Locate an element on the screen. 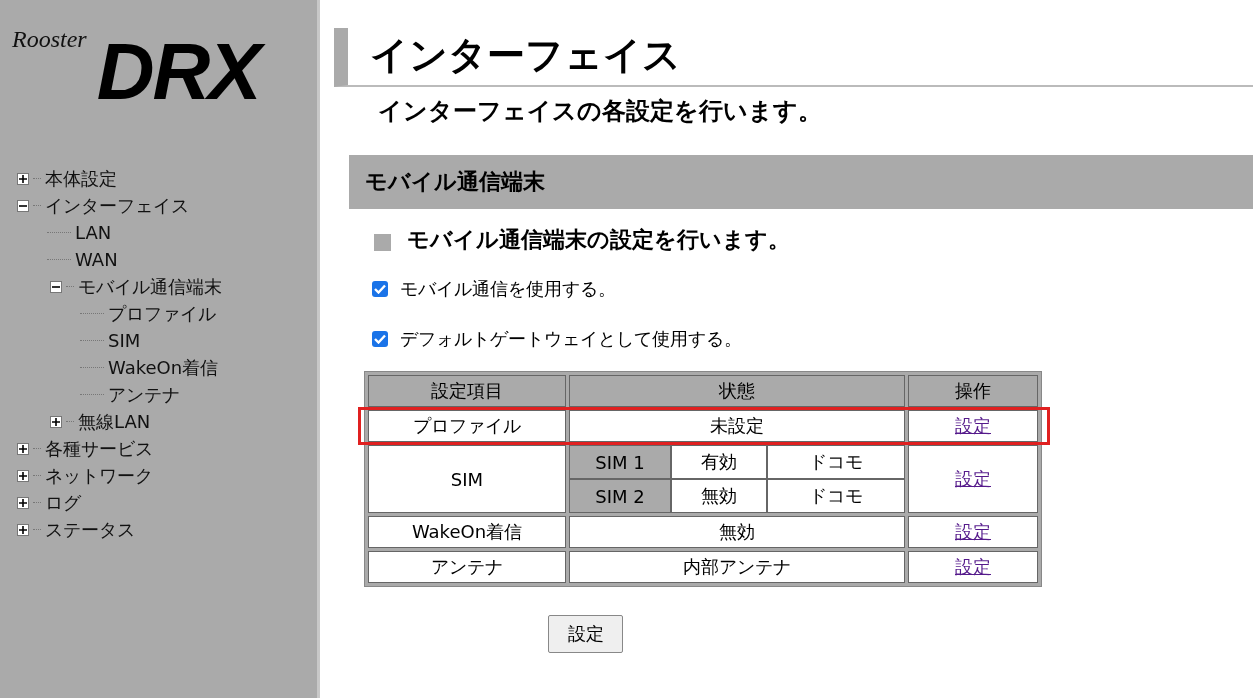 This screenshot has height=698, width=1253. nav-link: 無線LAN is located at coordinates (114, 421).